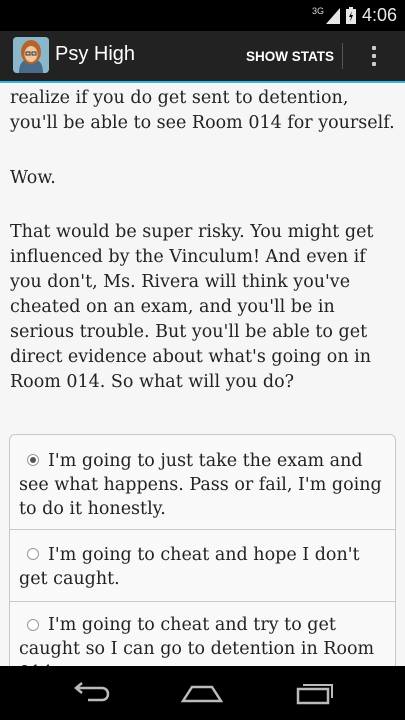  I want to click on home-icon, so click(202, 693).